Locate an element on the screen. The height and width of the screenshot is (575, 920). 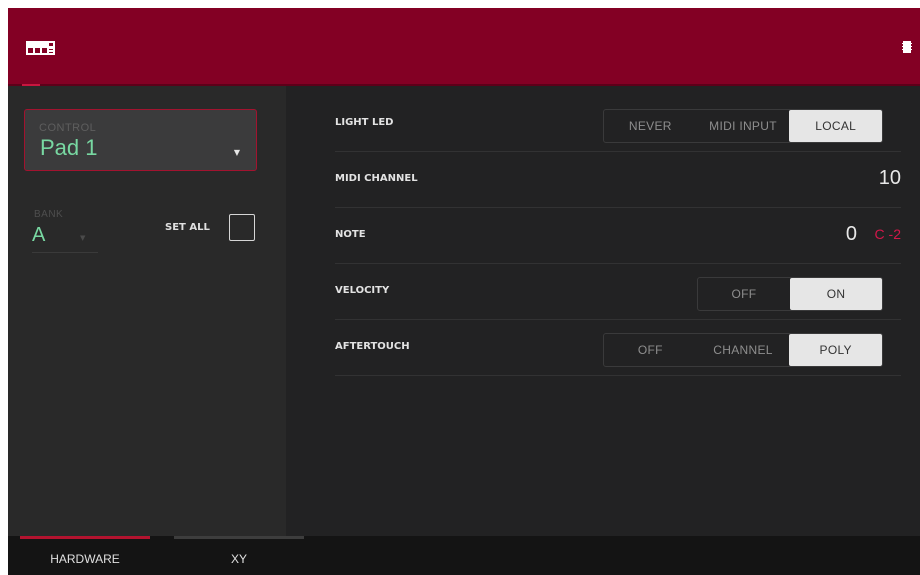
note-label: NOTE is located at coordinates (350, 234).